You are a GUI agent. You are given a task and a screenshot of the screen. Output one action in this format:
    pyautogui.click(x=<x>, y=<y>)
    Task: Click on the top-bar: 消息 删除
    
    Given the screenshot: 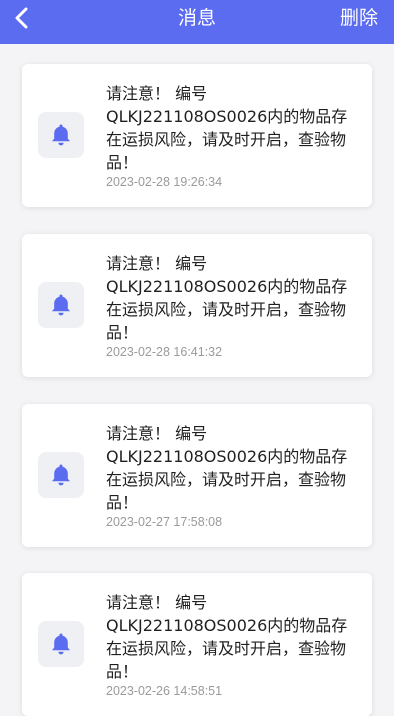 What is the action you would take?
    pyautogui.click(x=197, y=22)
    